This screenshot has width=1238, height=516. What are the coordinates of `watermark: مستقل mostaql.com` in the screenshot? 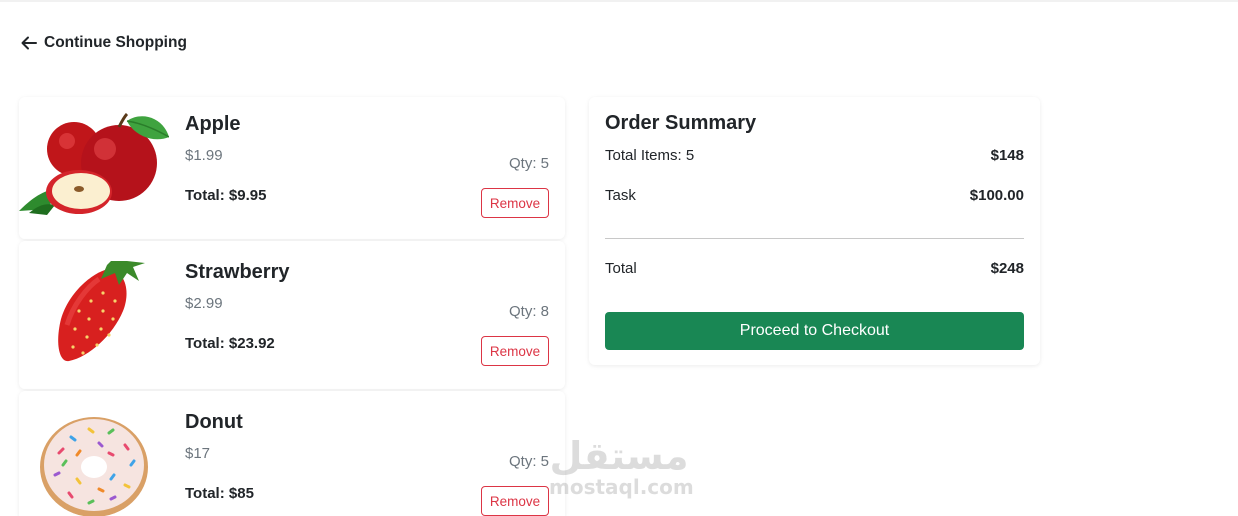 It's located at (621, 466).